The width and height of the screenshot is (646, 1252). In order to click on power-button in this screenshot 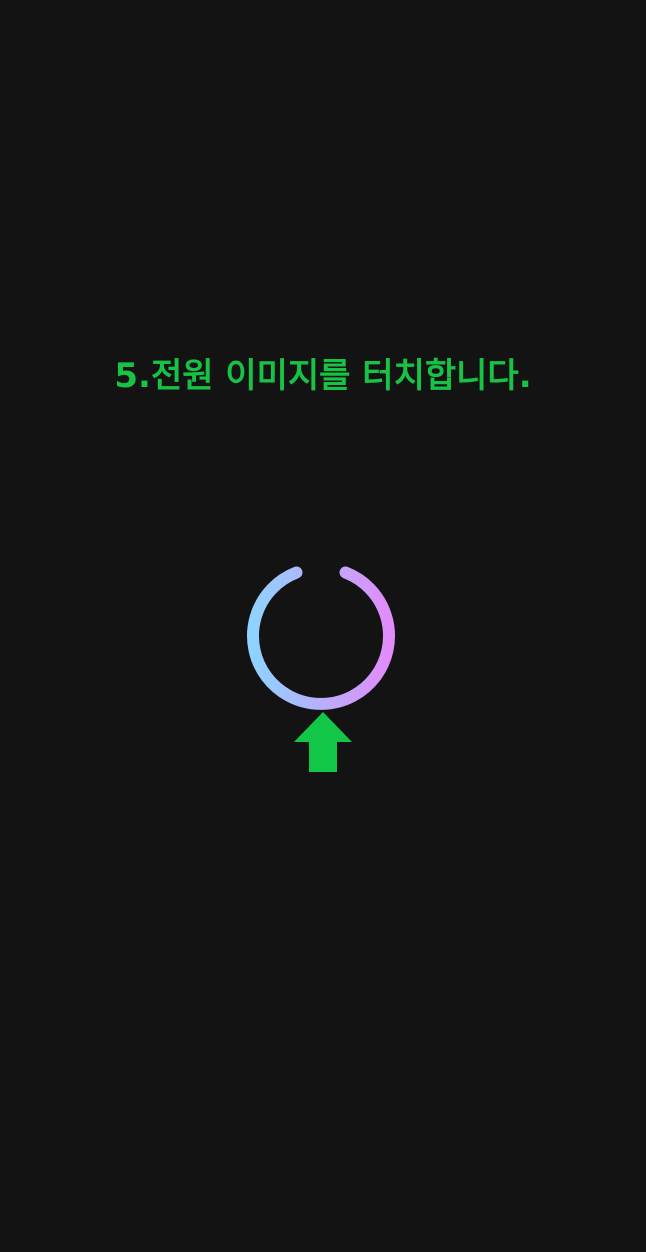, I will do `click(321, 626)`.